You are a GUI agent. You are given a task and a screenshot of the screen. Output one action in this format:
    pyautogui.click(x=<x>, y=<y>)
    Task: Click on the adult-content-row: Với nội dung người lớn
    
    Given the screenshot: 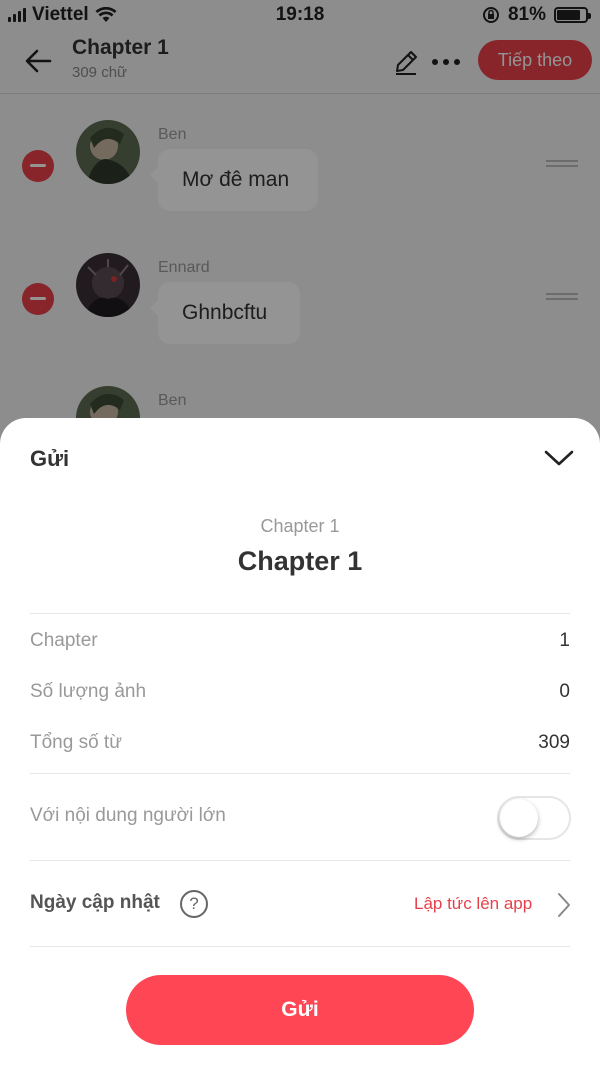 What is the action you would take?
    pyautogui.click(x=300, y=819)
    